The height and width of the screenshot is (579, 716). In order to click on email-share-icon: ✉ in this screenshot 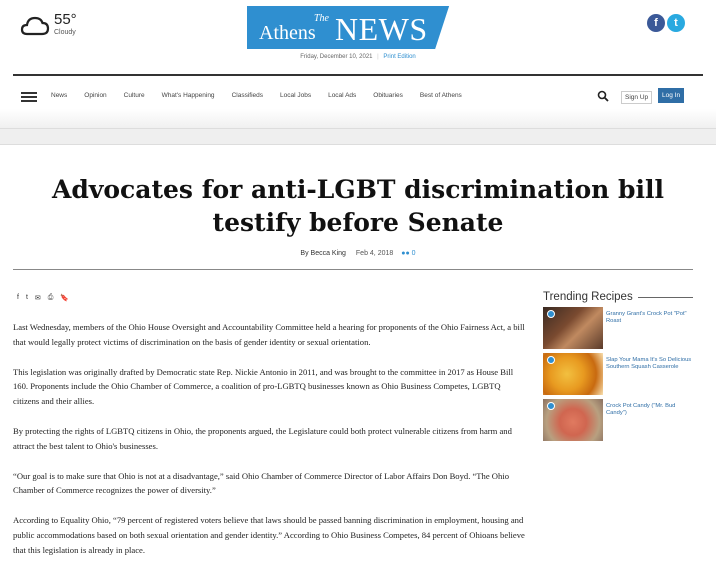, I will do `click(38, 298)`.